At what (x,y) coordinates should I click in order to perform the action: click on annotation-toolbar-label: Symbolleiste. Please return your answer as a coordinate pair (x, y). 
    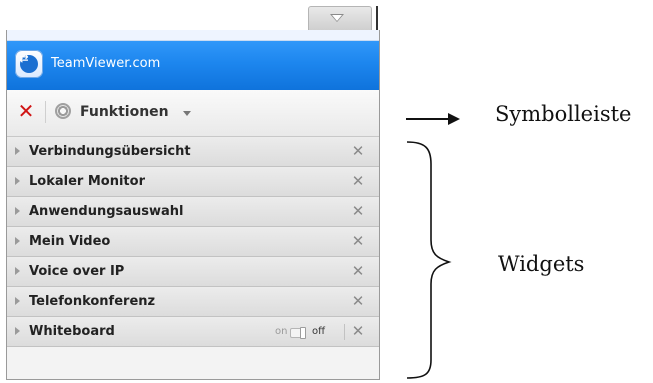
    Looking at the image, I should click on (563, 114).